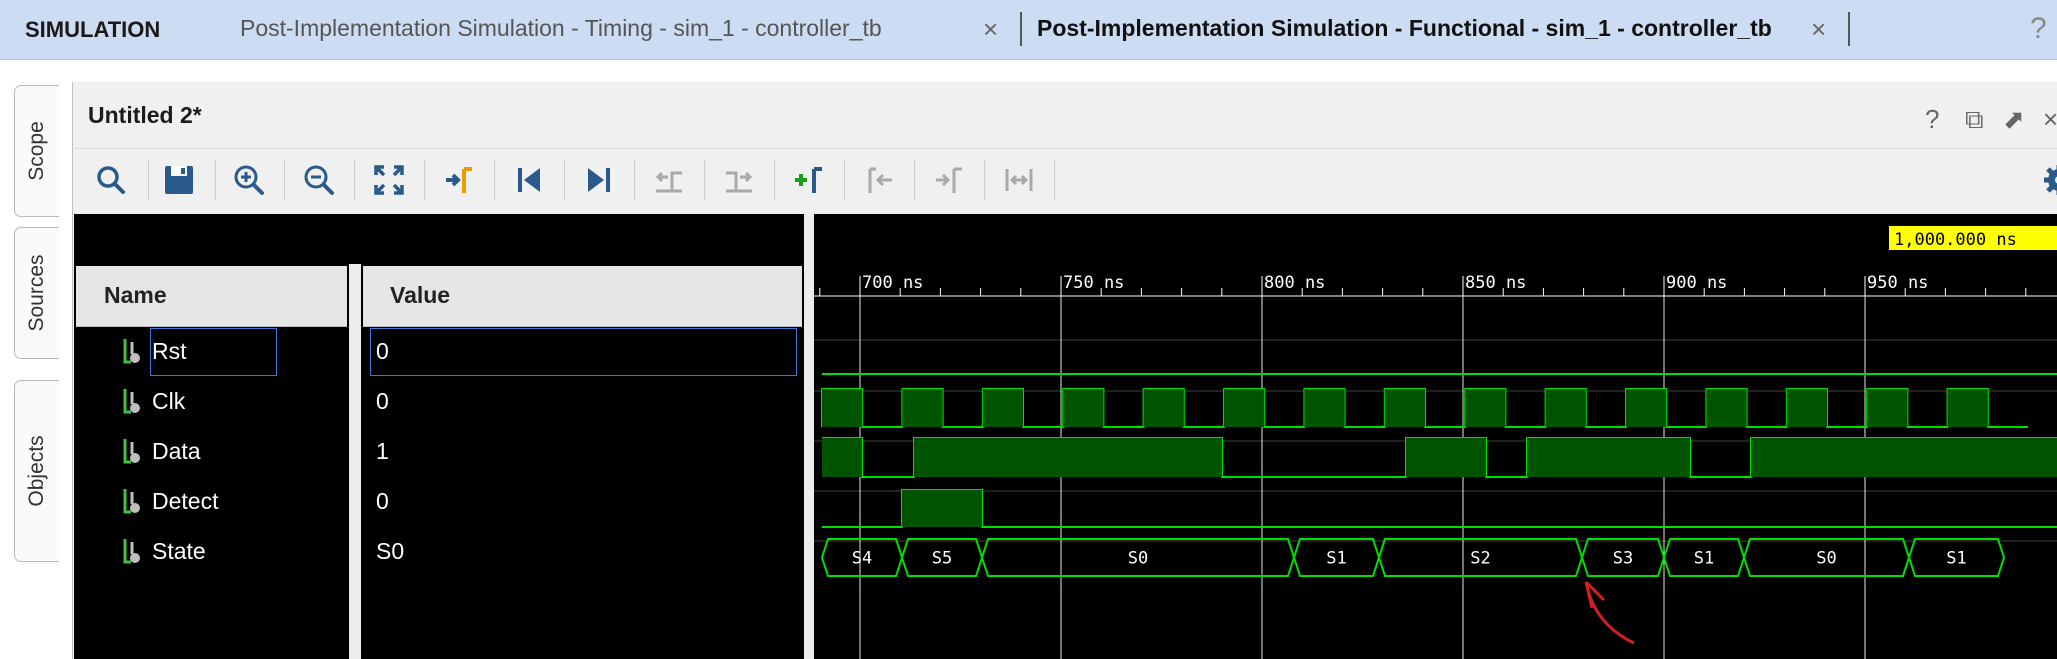 The width and height of the screenshot is (2057, 659). Describe the element at coordinates (185, 500) in the screenshot. I see `signal-name: Detect` at that location.